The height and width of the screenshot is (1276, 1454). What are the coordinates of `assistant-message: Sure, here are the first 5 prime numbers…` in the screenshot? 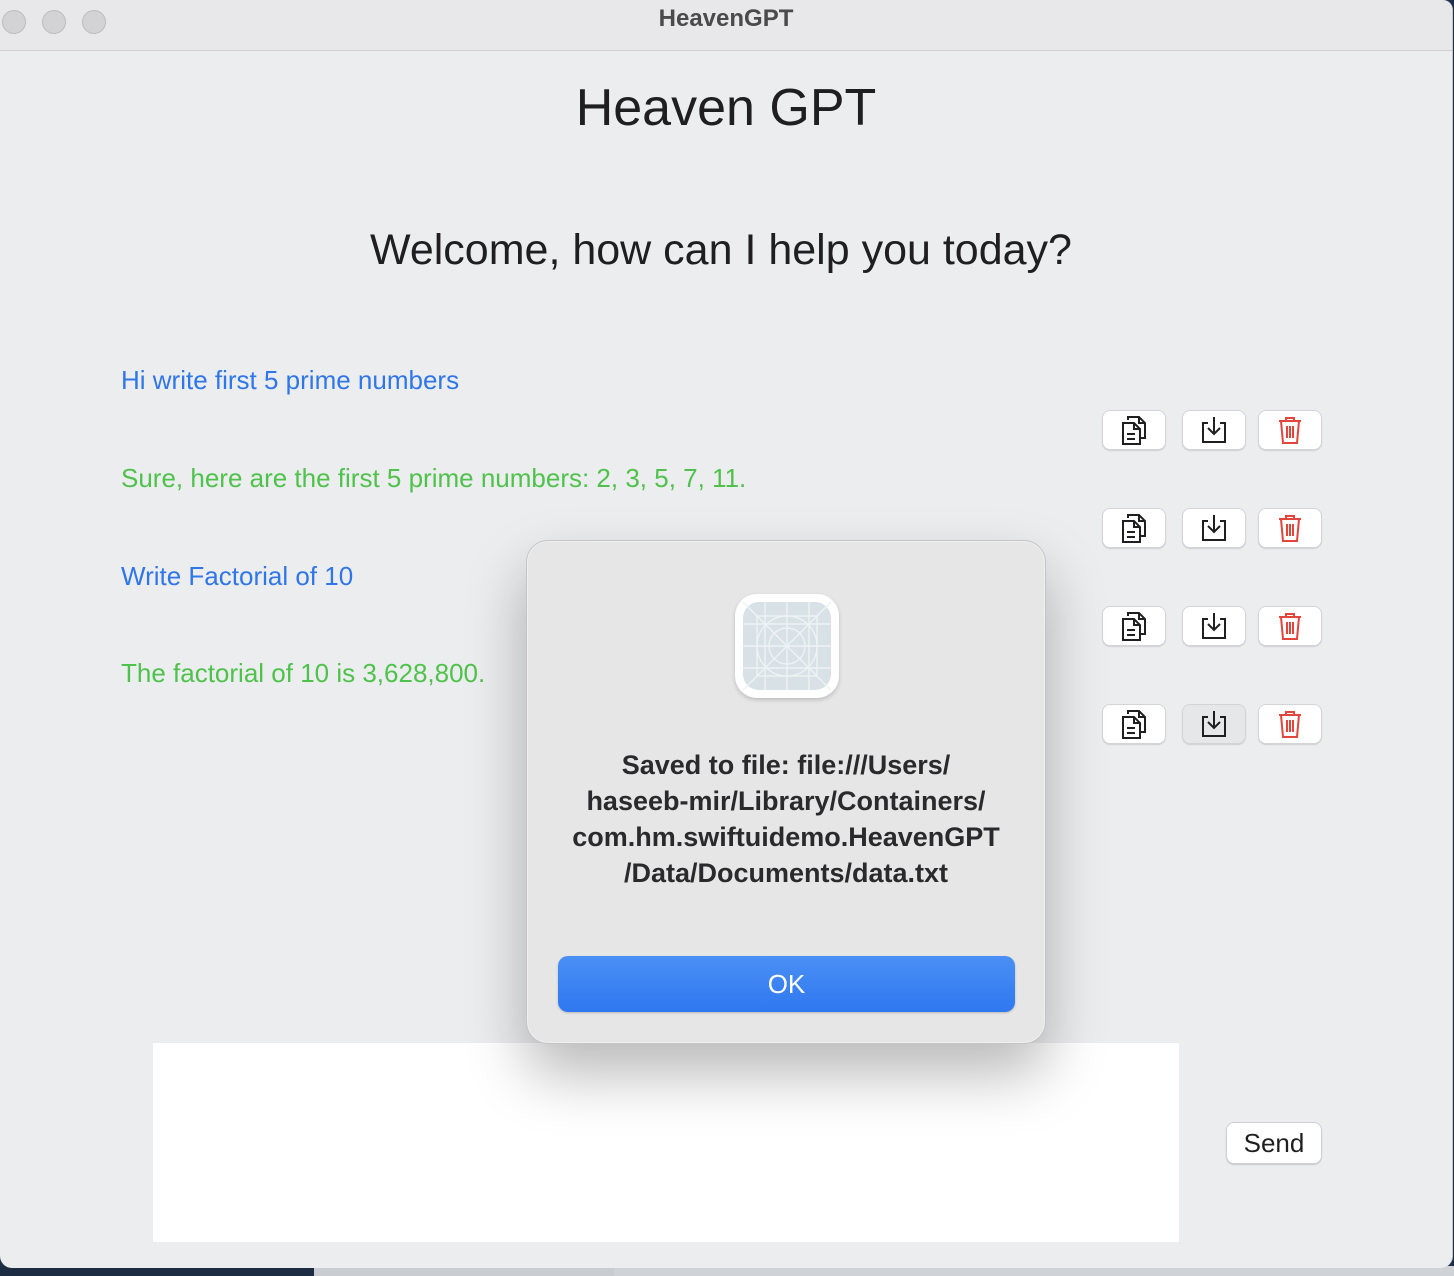 It's located at (434, 478).